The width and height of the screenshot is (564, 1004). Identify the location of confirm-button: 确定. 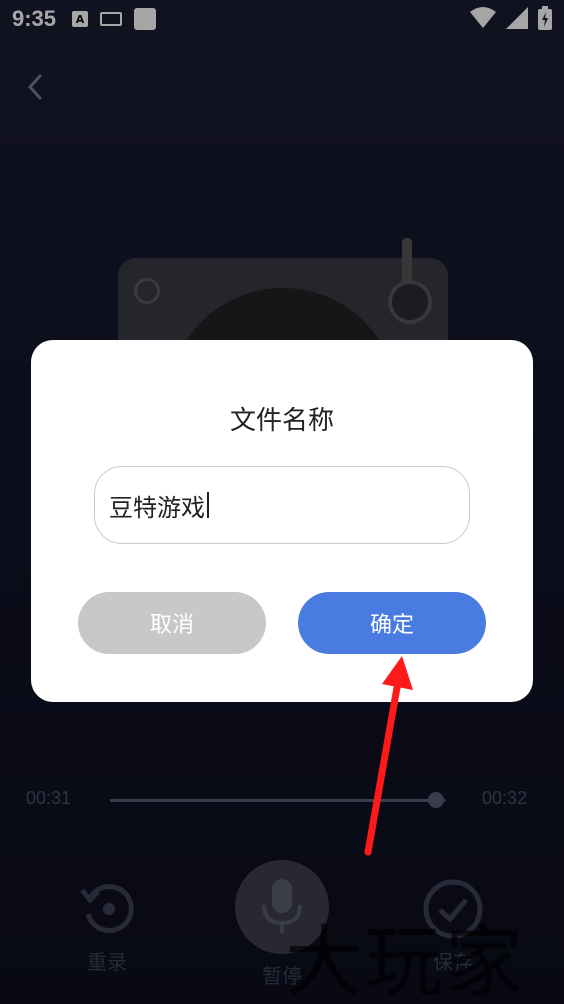
(392, 623).